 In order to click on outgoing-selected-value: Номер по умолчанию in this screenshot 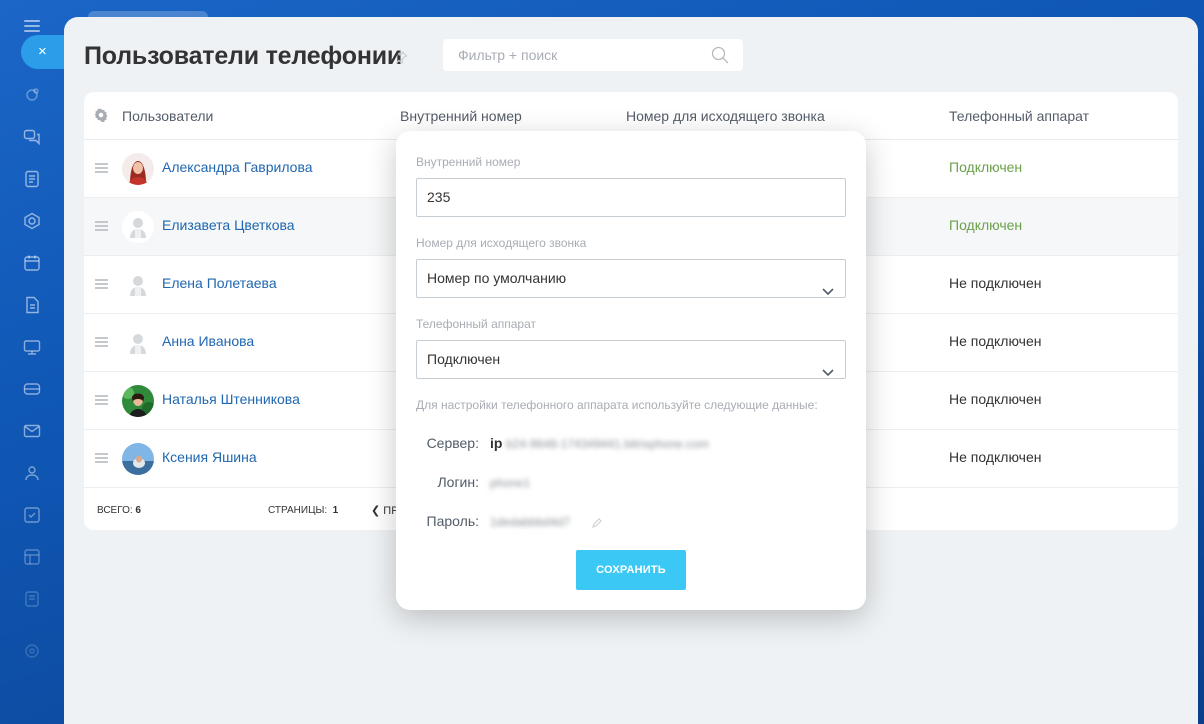, I will do `click(497, 278)`.